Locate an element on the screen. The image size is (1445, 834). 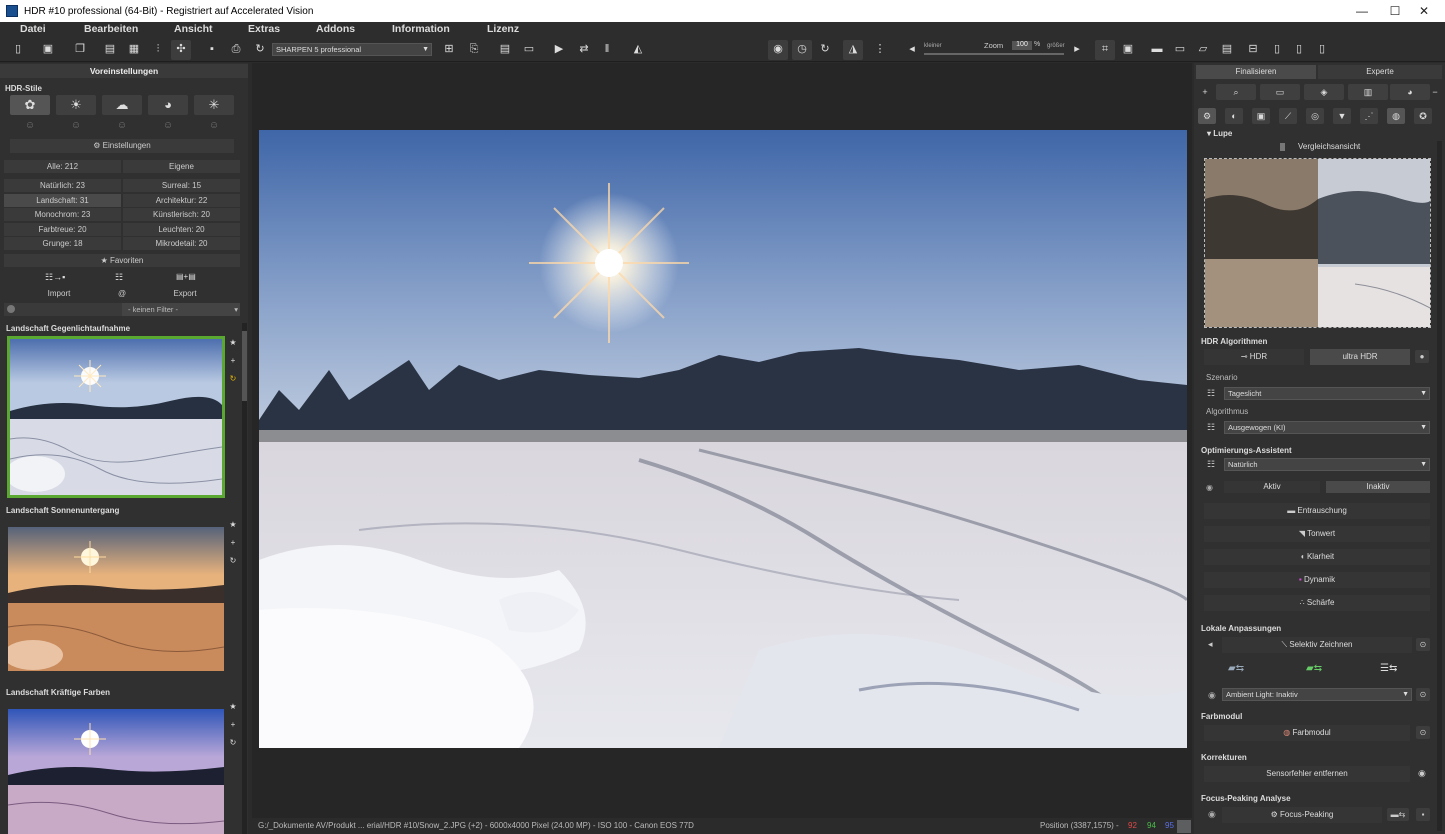
open-file-icon: ▣ is located at coordinates (48, 49).